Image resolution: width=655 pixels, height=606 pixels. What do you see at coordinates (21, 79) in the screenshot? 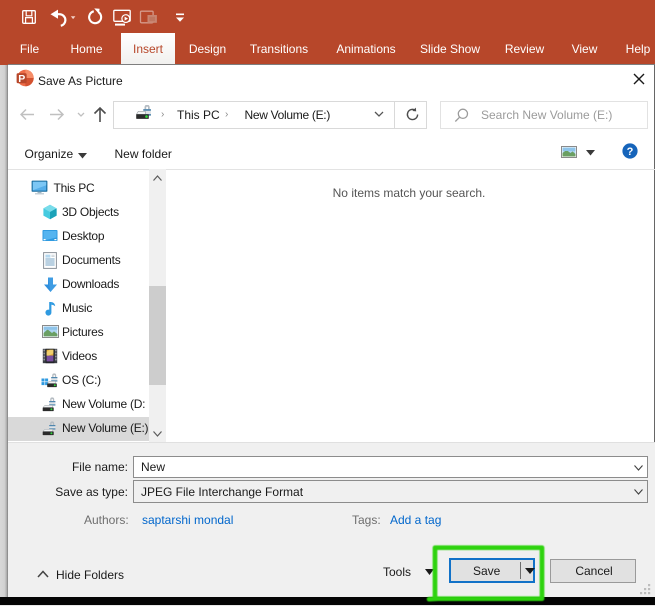
I see `svg-text: P` at bounding box center [21, 79].